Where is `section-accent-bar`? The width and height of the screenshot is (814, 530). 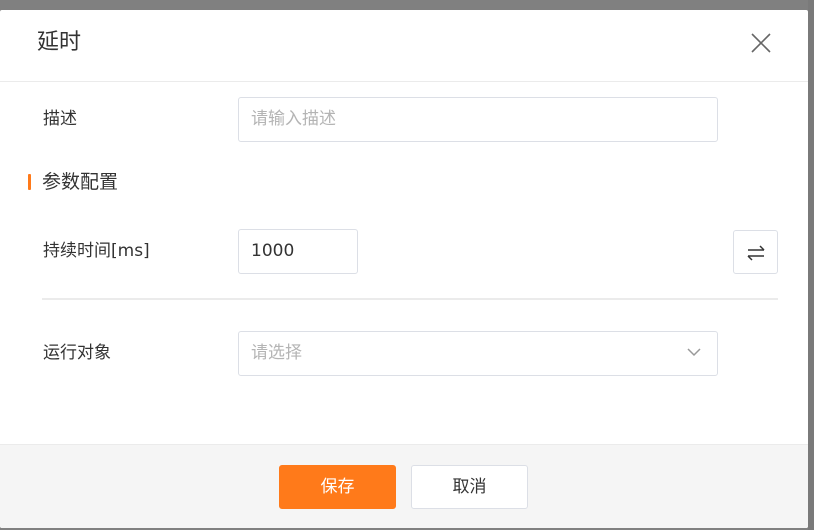 section-accent-bar is located at coordinates (29, 182).